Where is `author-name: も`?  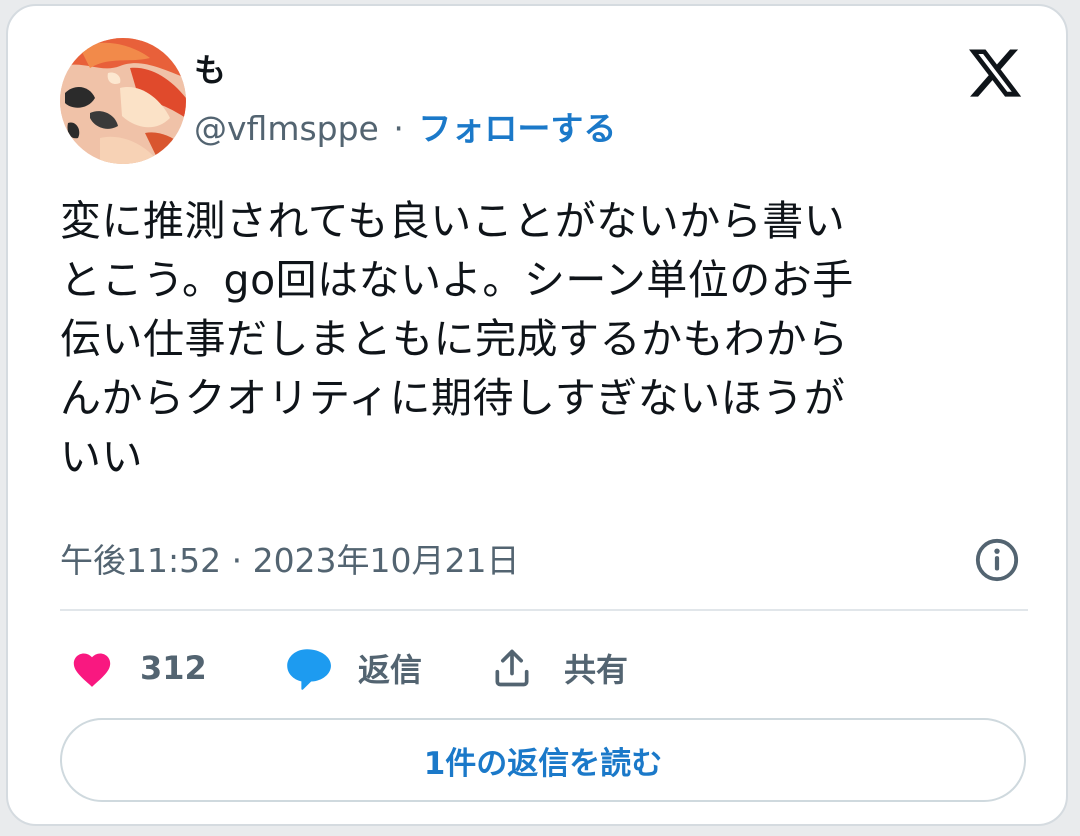 author-name: も is located at coordinates (210, 70).